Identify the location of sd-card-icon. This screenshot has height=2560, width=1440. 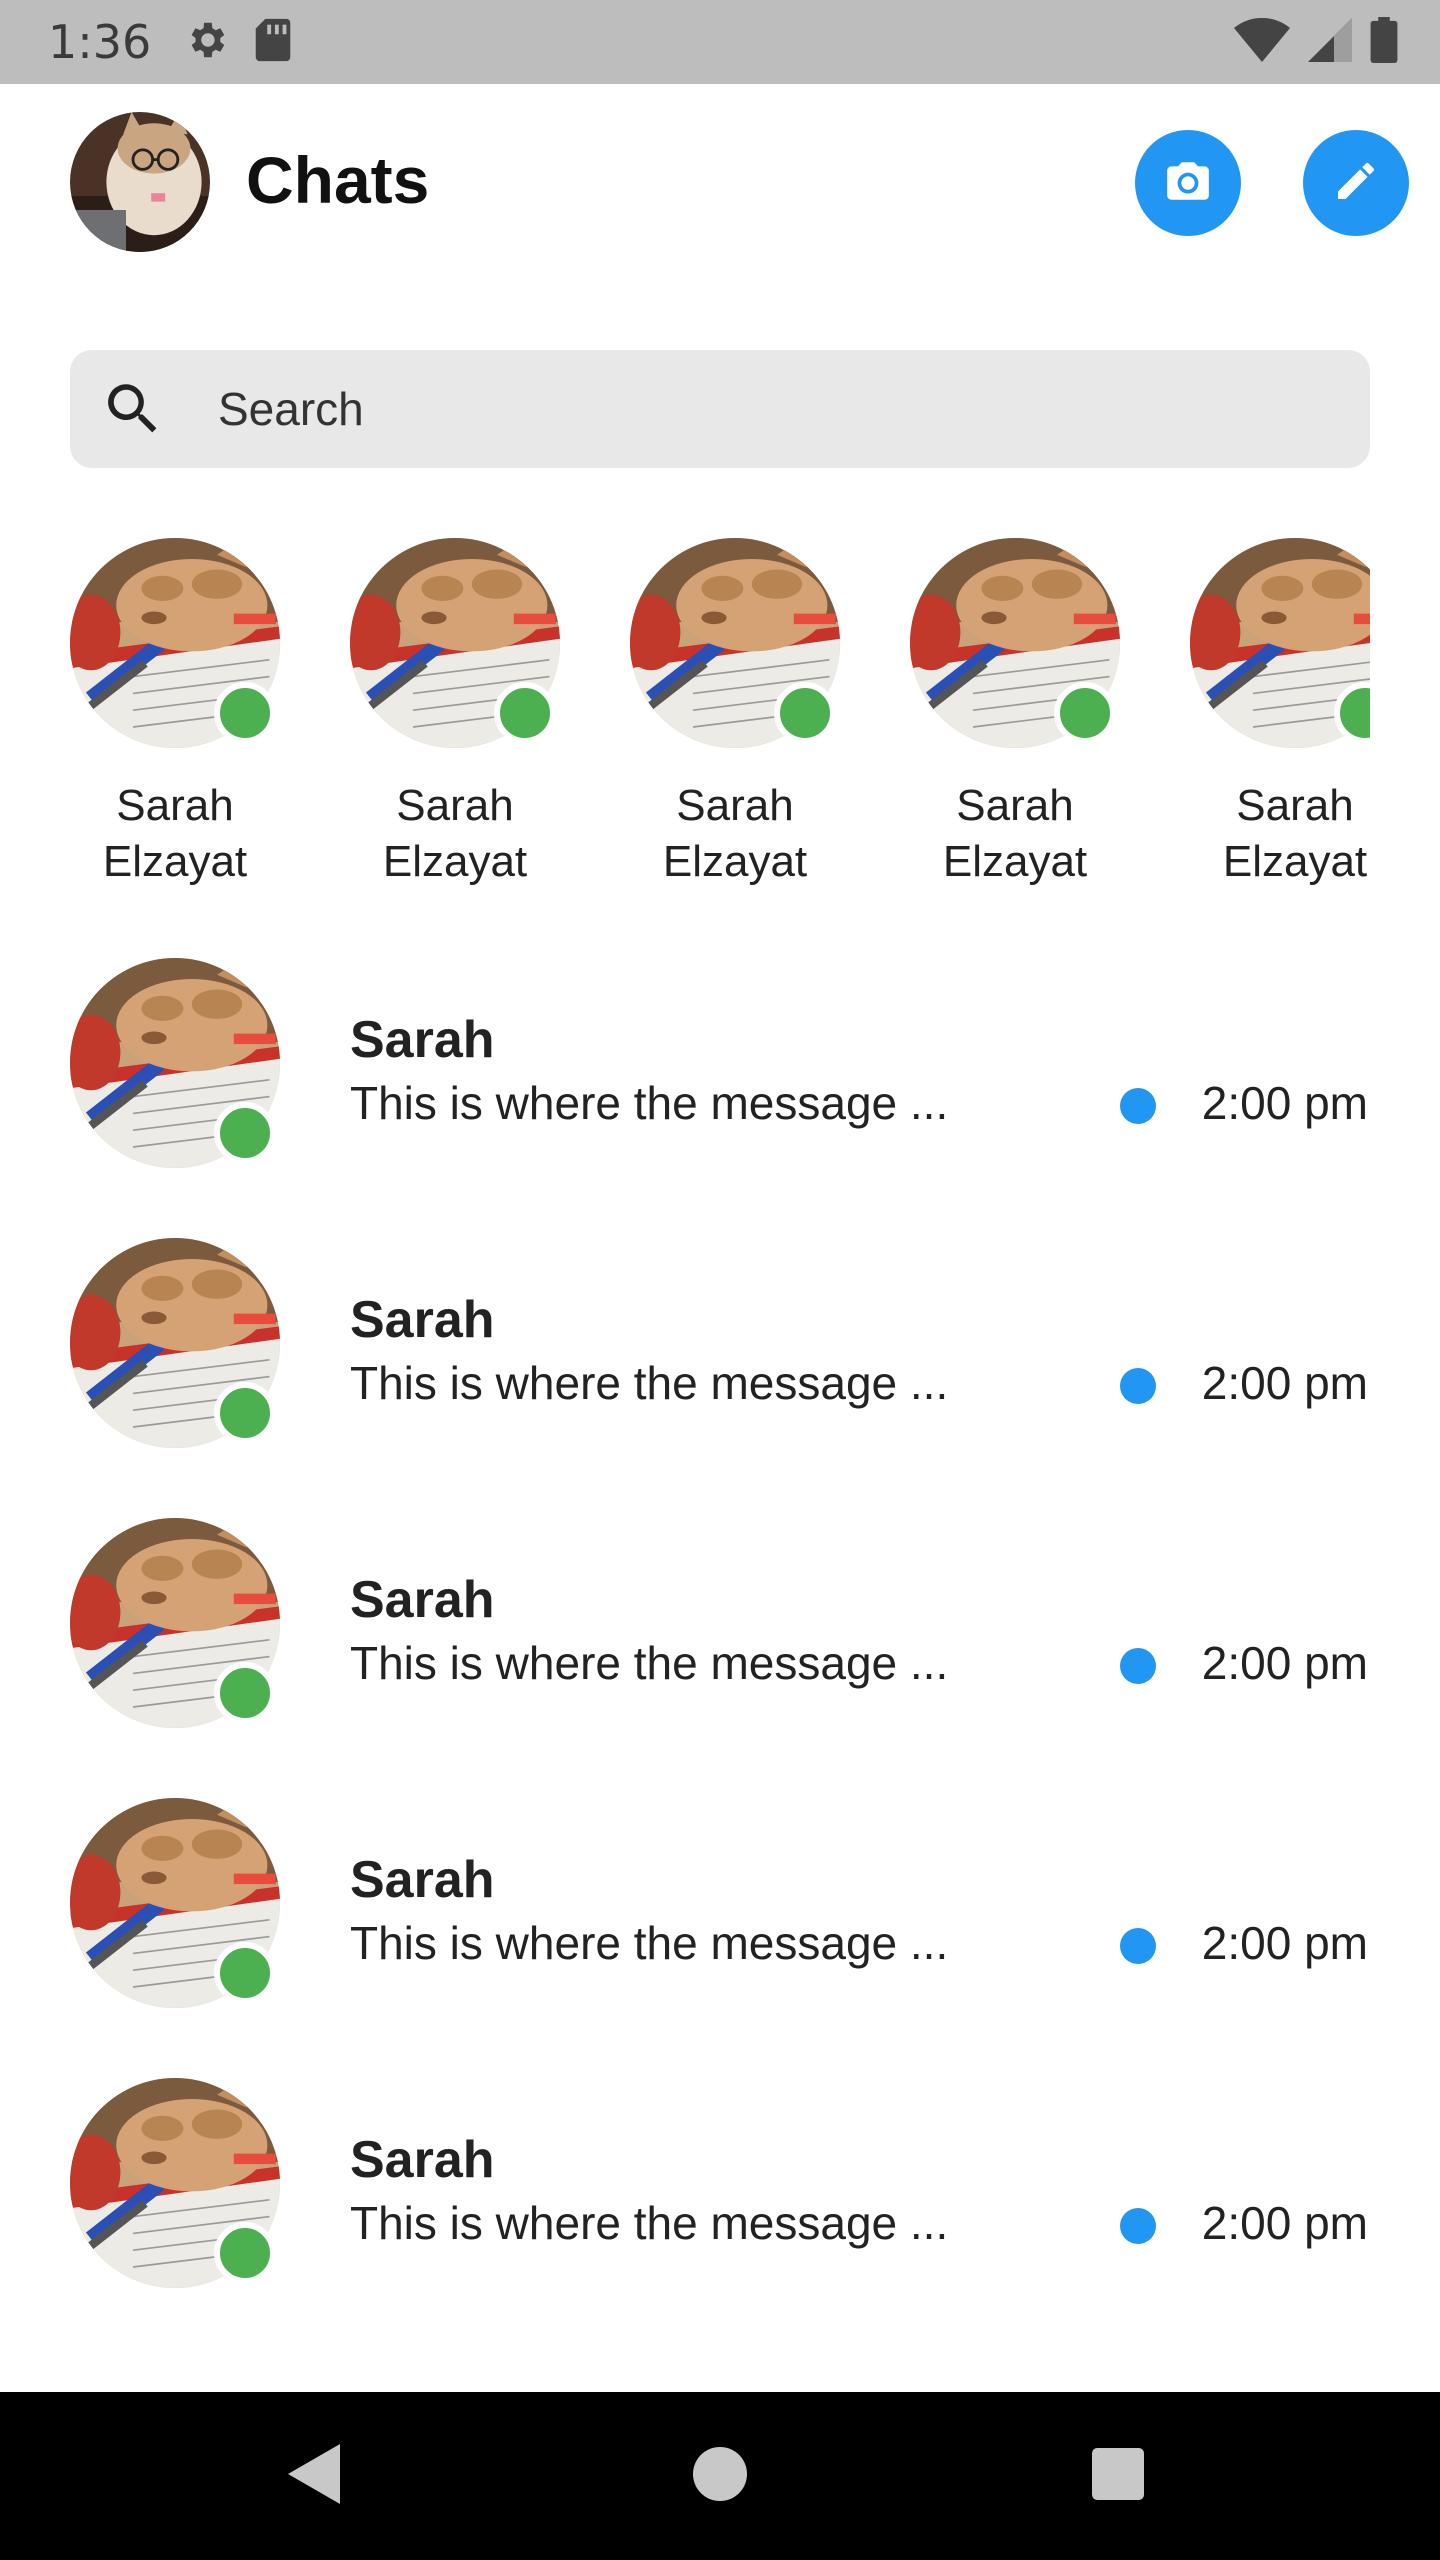
(273, 42).